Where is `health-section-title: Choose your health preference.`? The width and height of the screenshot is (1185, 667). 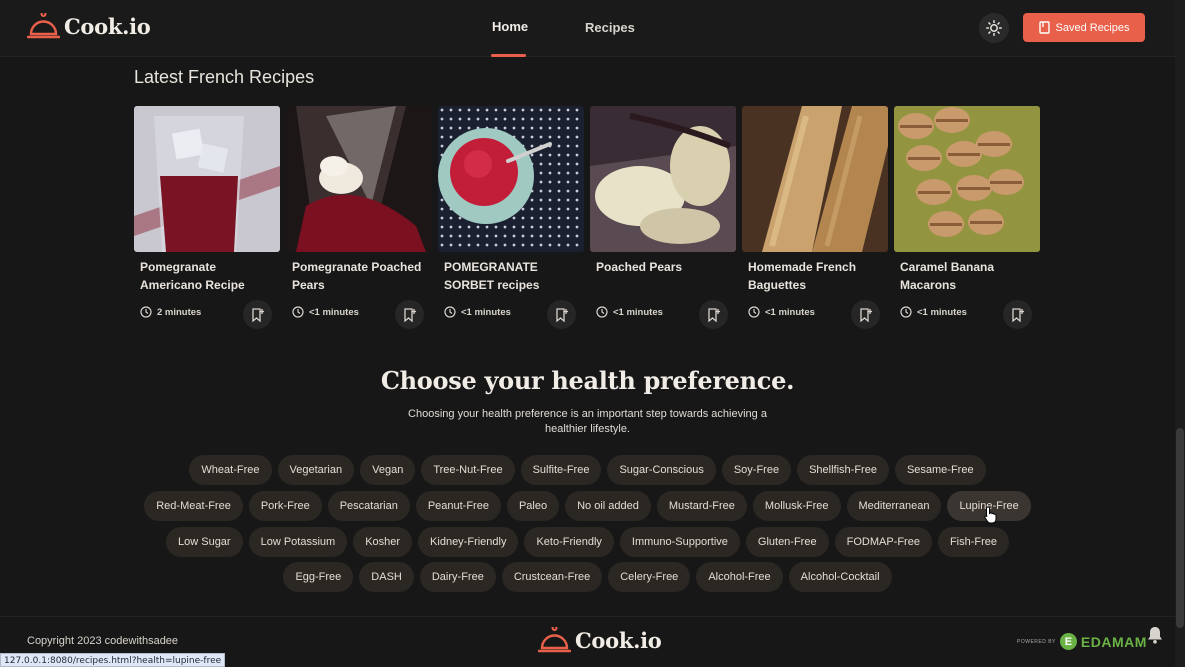 health-section-title: Choose your health preference. is located at coordinates (587, 380).